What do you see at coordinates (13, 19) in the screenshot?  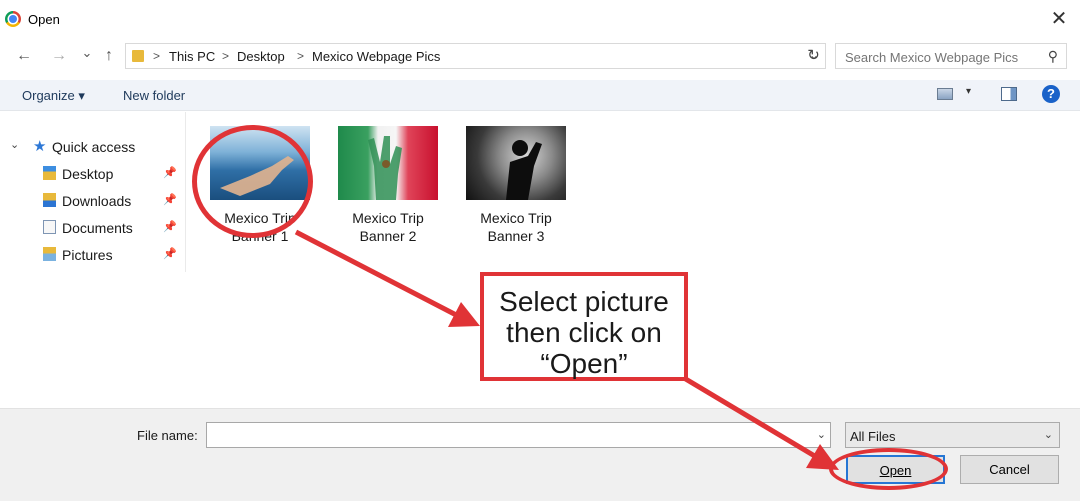 I see `chrome-icon` at bounding box center [13, 19].